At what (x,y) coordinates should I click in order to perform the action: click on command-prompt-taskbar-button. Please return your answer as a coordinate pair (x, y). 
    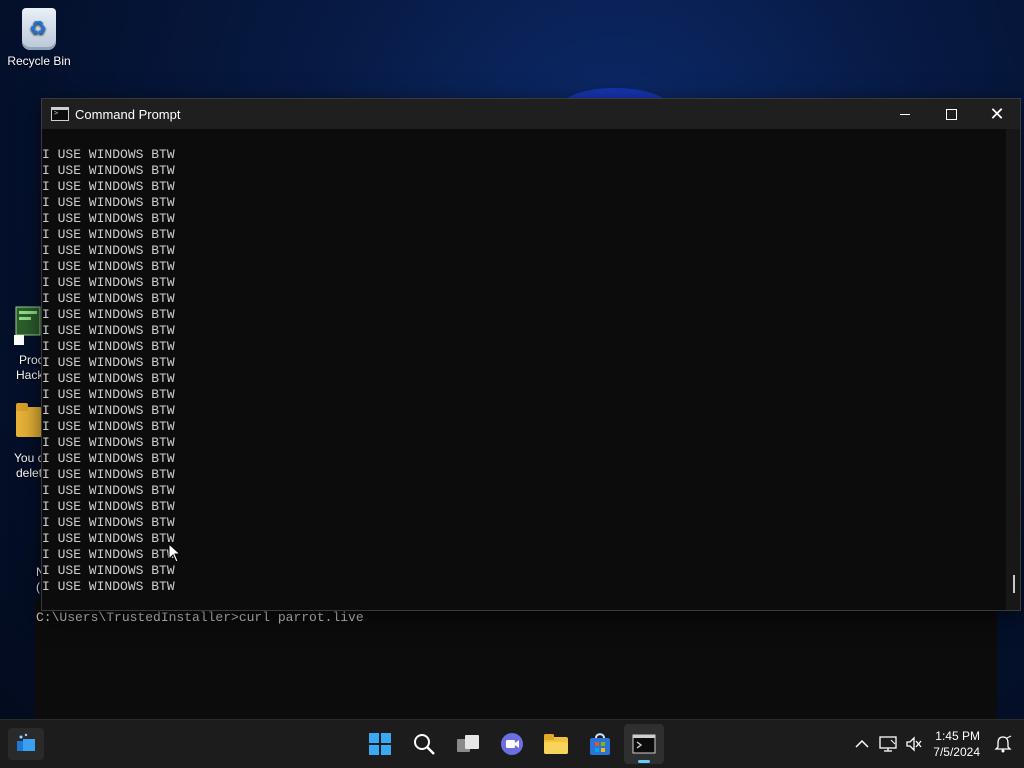
    Looking at the image, I should click on (644, 744).